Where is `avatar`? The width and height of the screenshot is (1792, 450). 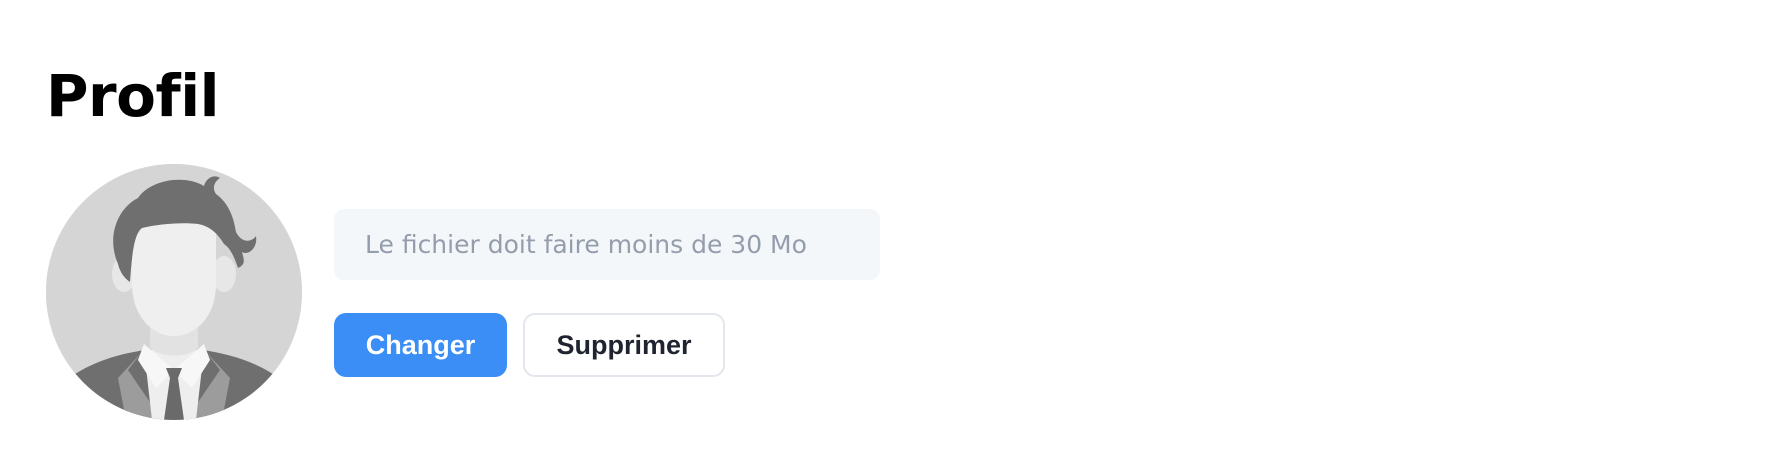 avatar is located at coordinates (174, 292).